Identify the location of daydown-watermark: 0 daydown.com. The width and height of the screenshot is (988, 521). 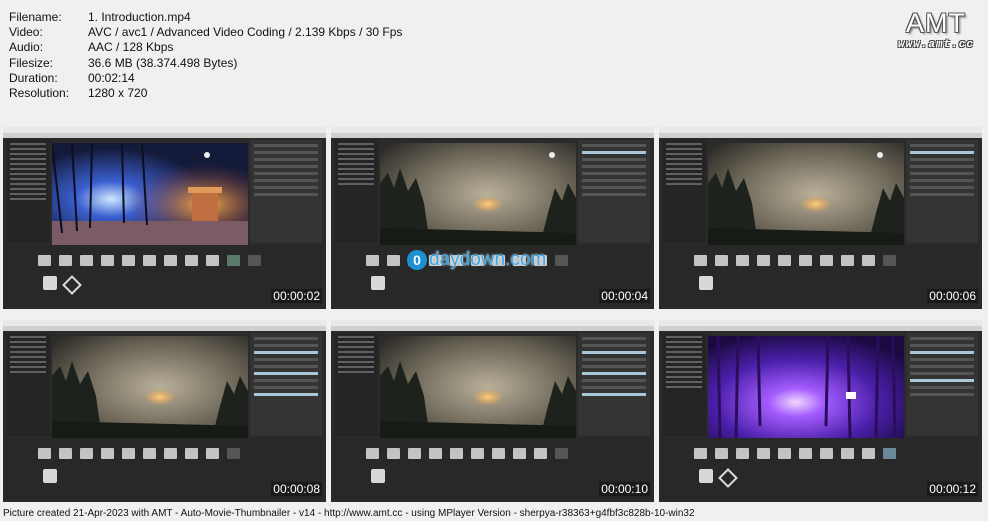
(476, 260).